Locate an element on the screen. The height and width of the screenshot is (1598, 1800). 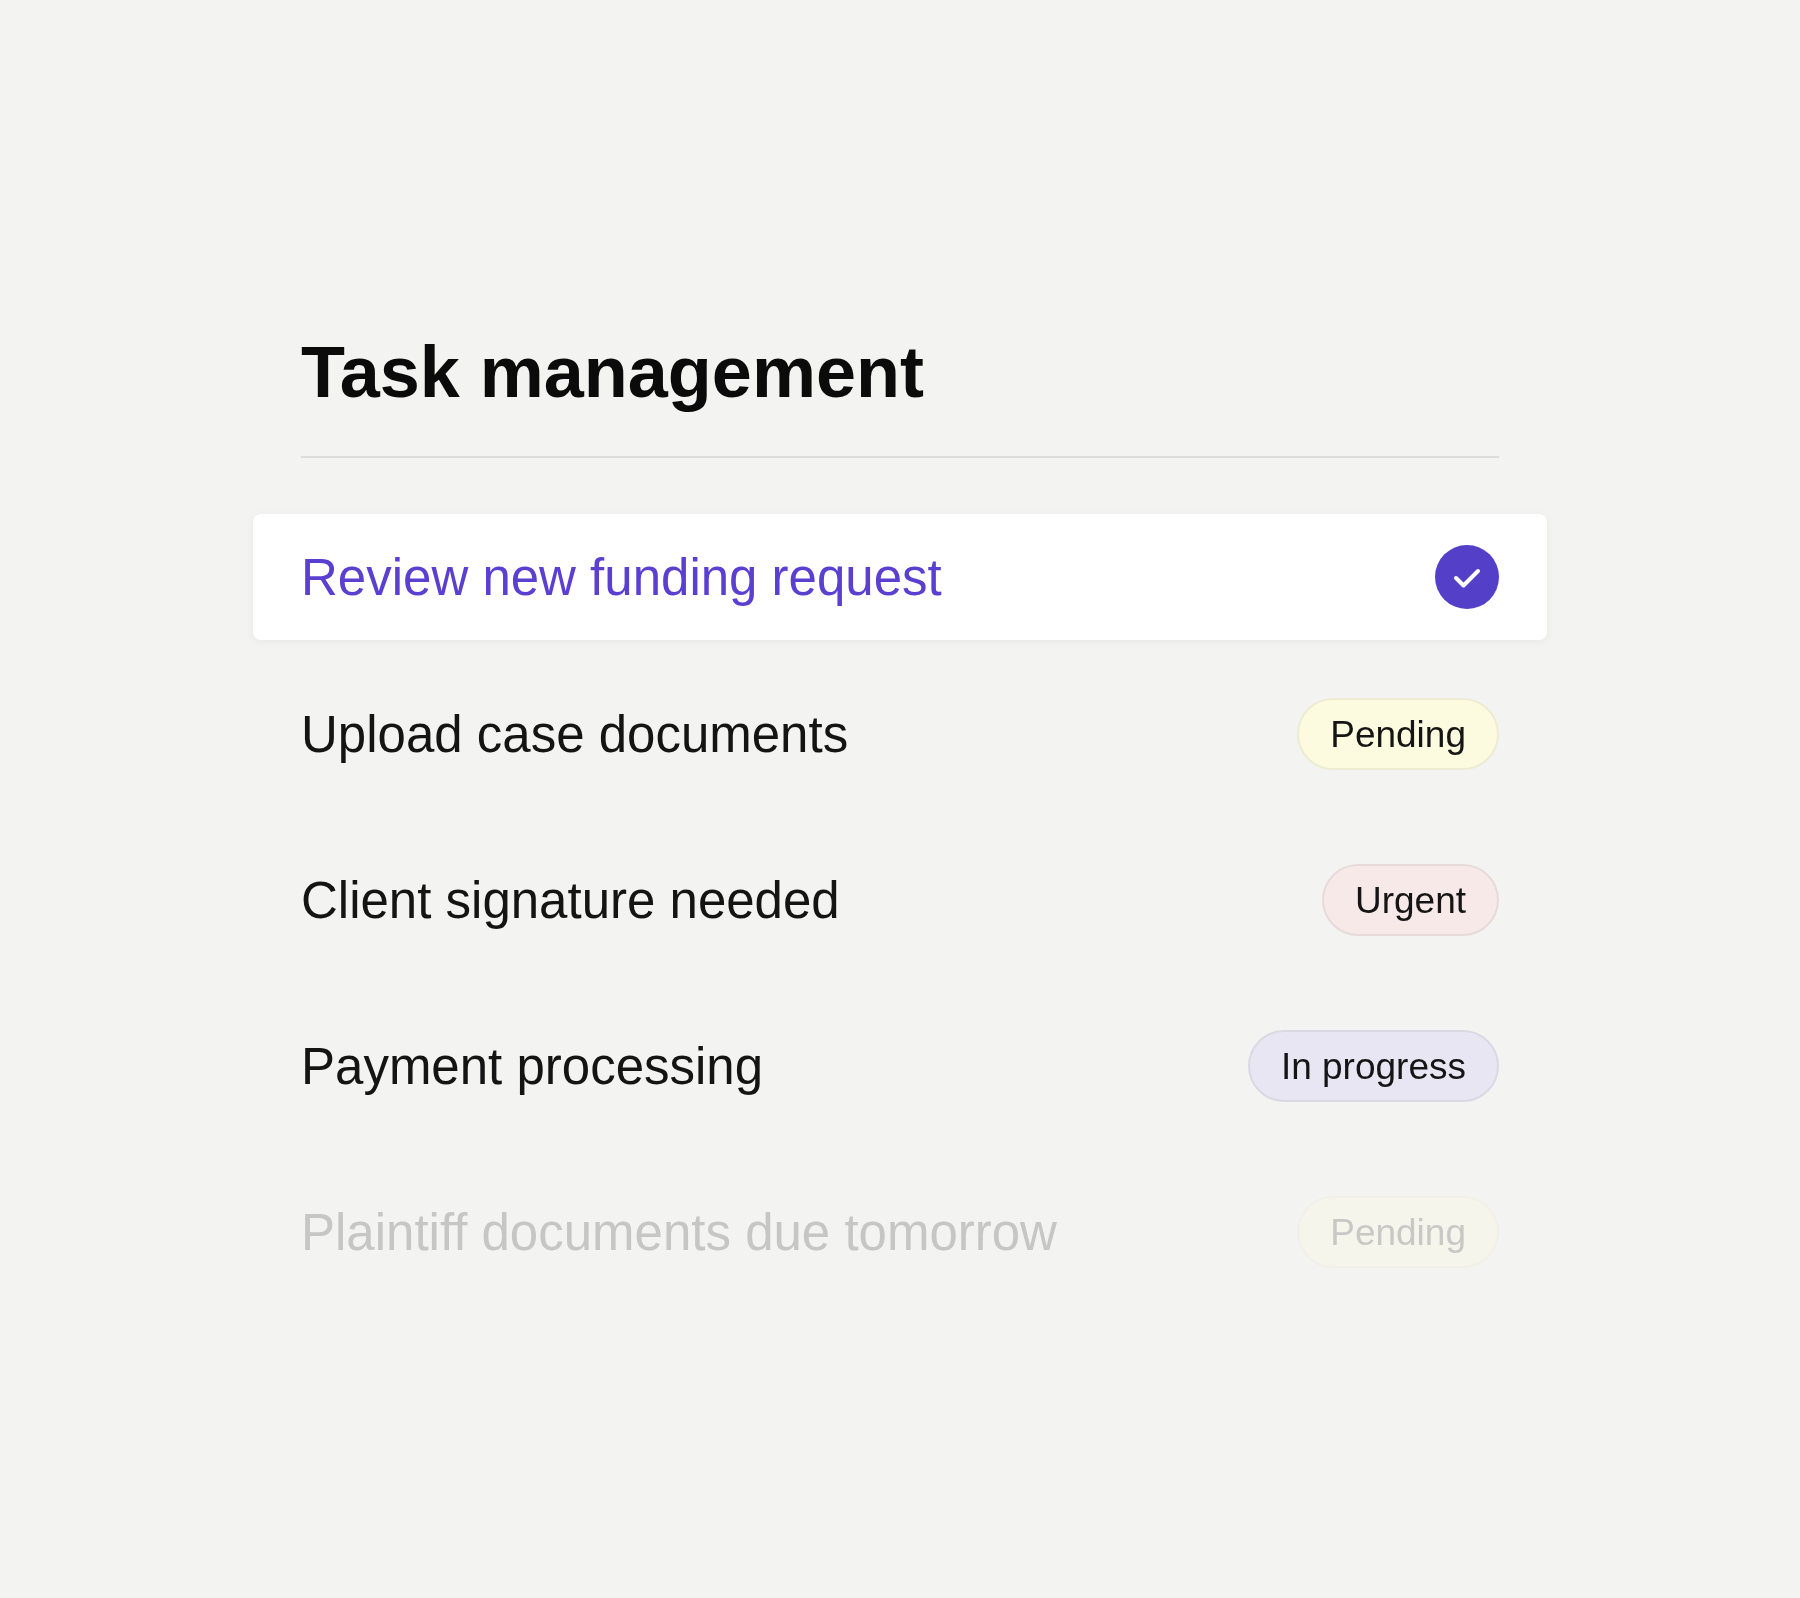
task-title: Payment processing is located at coordinates (532, 1066).